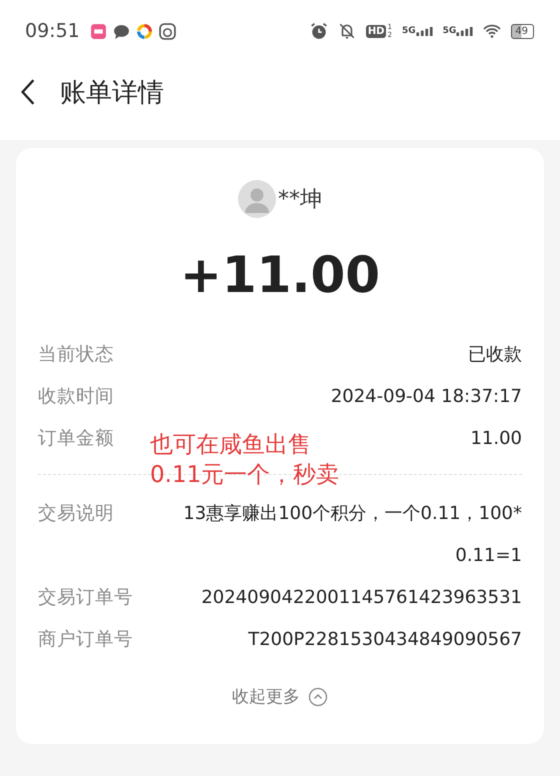 The height and width of the screenshot is (776, 560). I want to click on bell-off-icon, so click(347, 31).